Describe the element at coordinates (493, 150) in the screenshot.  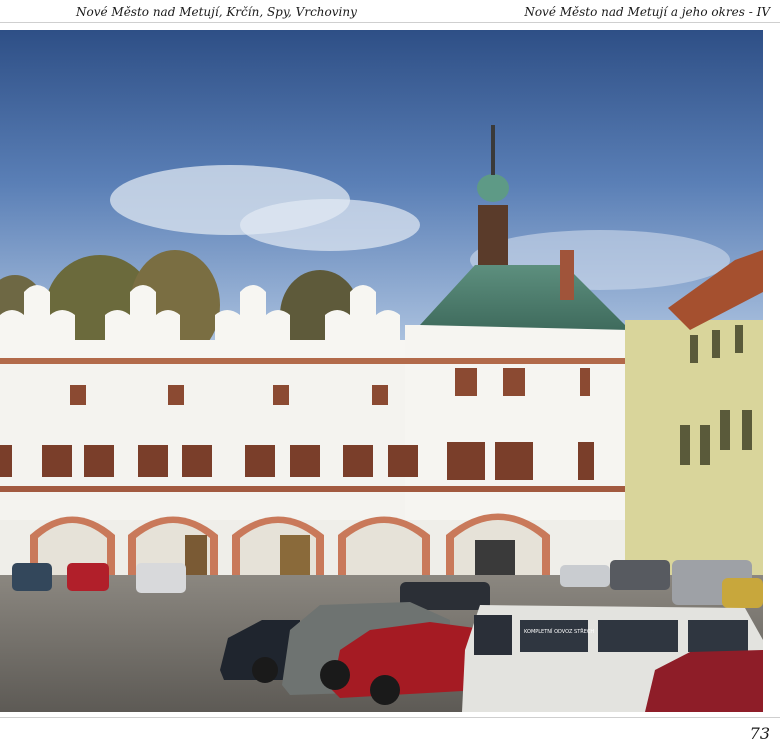
I see `spire` at that location.